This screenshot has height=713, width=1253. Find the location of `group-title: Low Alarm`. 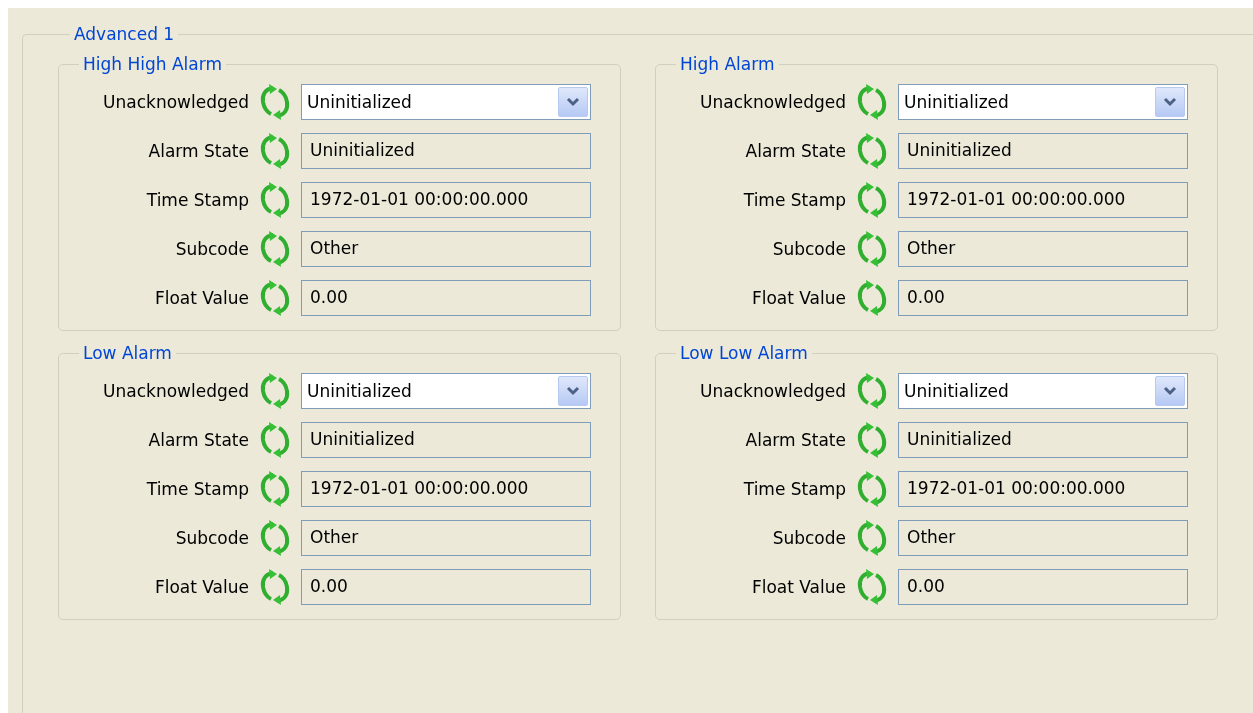

group-title: Low Alarm is located at coordinates (127, 353).